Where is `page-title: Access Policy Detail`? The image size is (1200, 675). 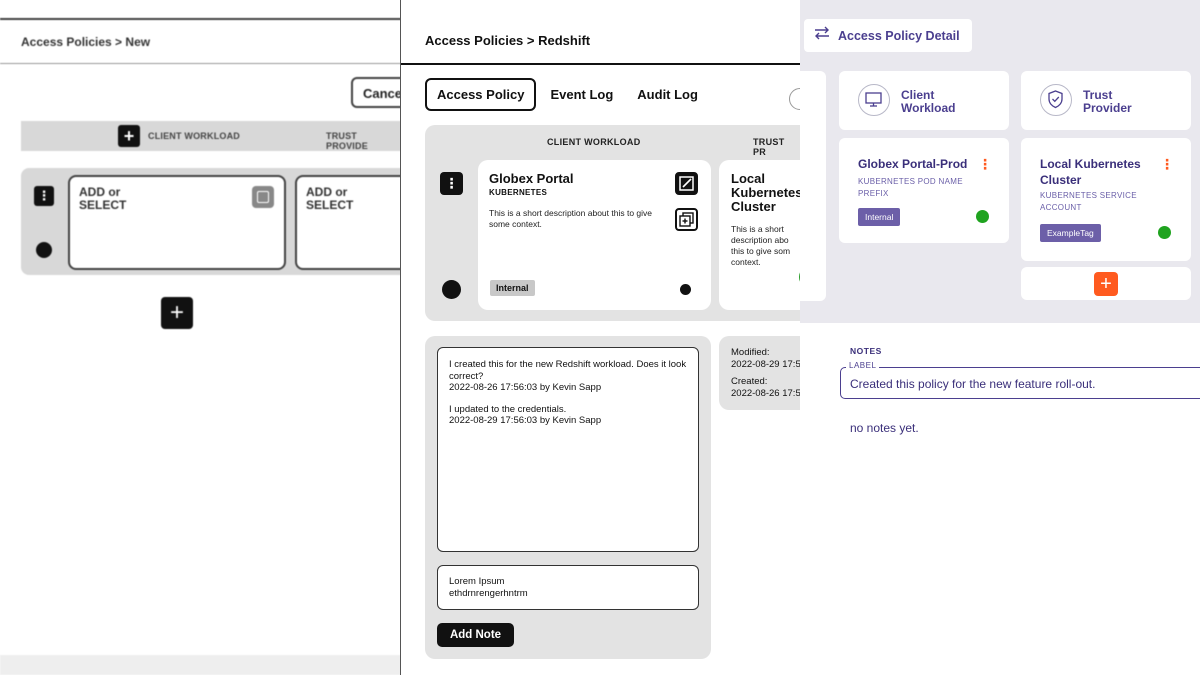
page-title: Access Policy Detail is located at coordinates (899, 35).